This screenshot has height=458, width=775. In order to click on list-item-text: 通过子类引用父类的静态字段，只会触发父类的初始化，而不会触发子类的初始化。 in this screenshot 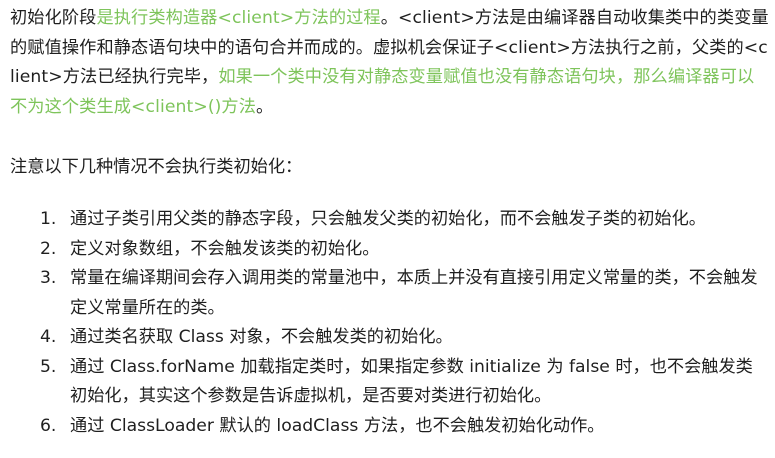, I will do `click(388, 219)`.